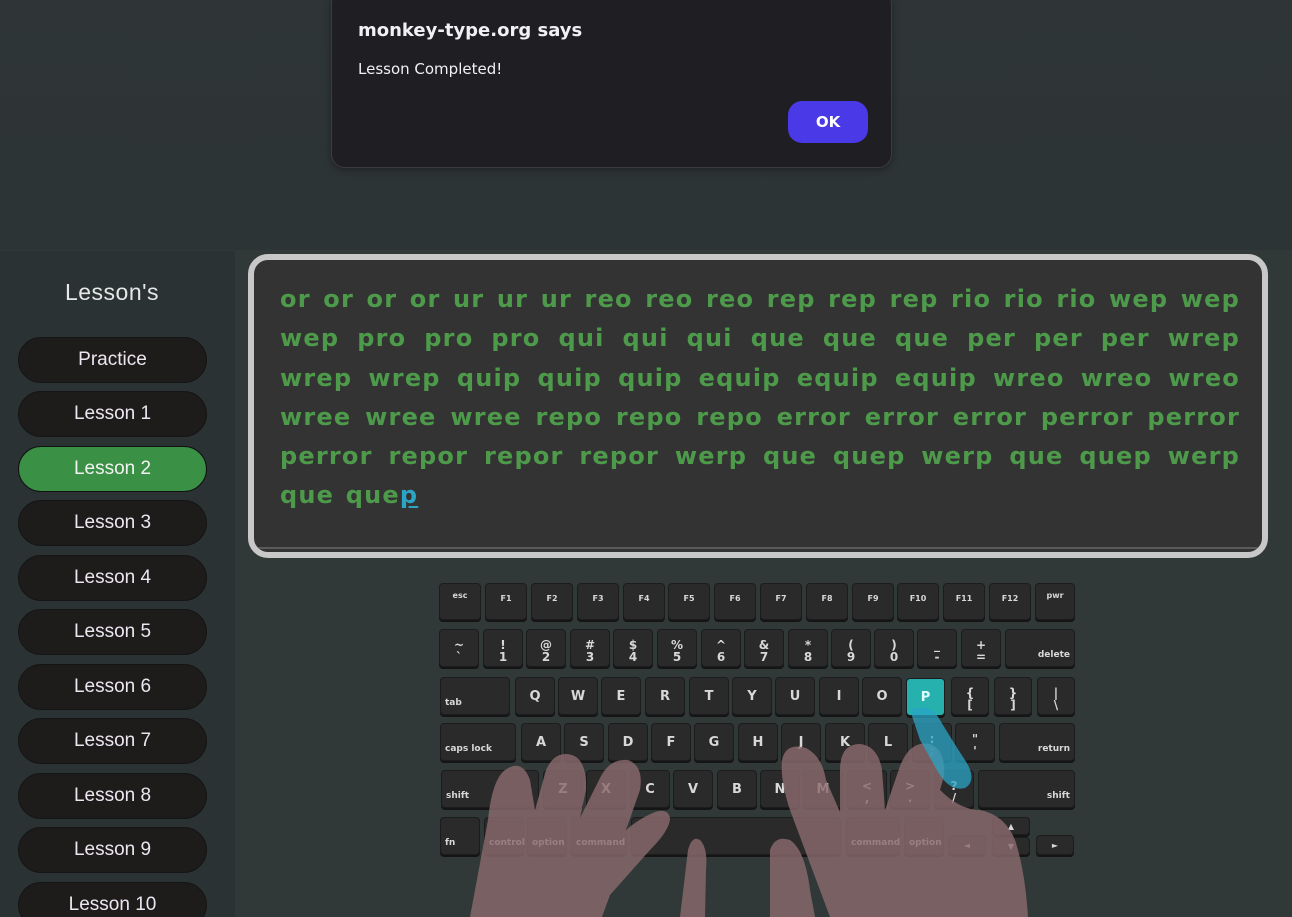  Describe the element at coordinates (910, 789) in the screenshot. I see `key-period: >.` at that location.